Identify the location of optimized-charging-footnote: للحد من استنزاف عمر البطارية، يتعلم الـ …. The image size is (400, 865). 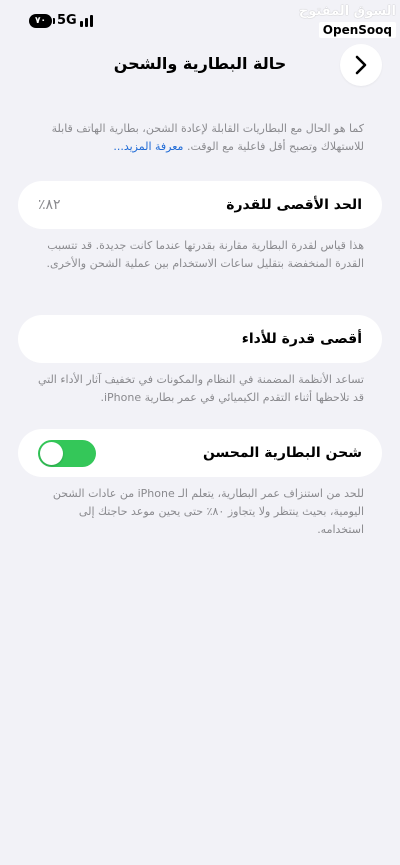
(208, 511).